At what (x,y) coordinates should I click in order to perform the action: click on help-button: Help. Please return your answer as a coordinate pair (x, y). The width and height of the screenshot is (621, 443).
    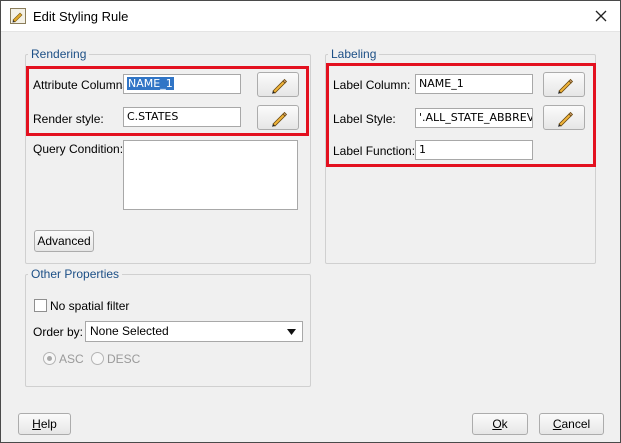
    Looking at the image, I should click on (44, 424).